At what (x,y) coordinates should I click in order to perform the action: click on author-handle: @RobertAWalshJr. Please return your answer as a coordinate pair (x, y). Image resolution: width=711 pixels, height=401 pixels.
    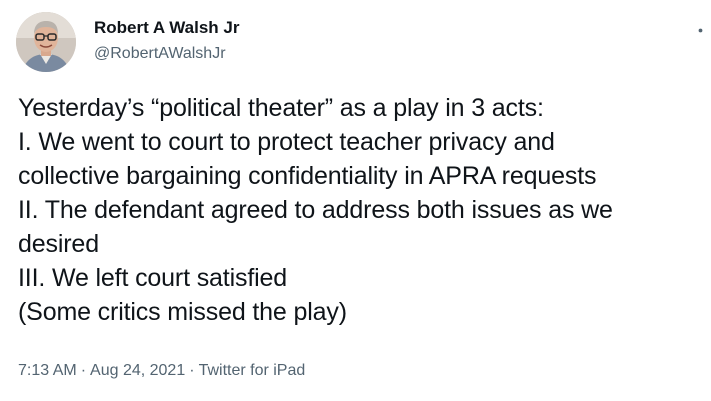
    Looking at the image, I should click on (160, 54).